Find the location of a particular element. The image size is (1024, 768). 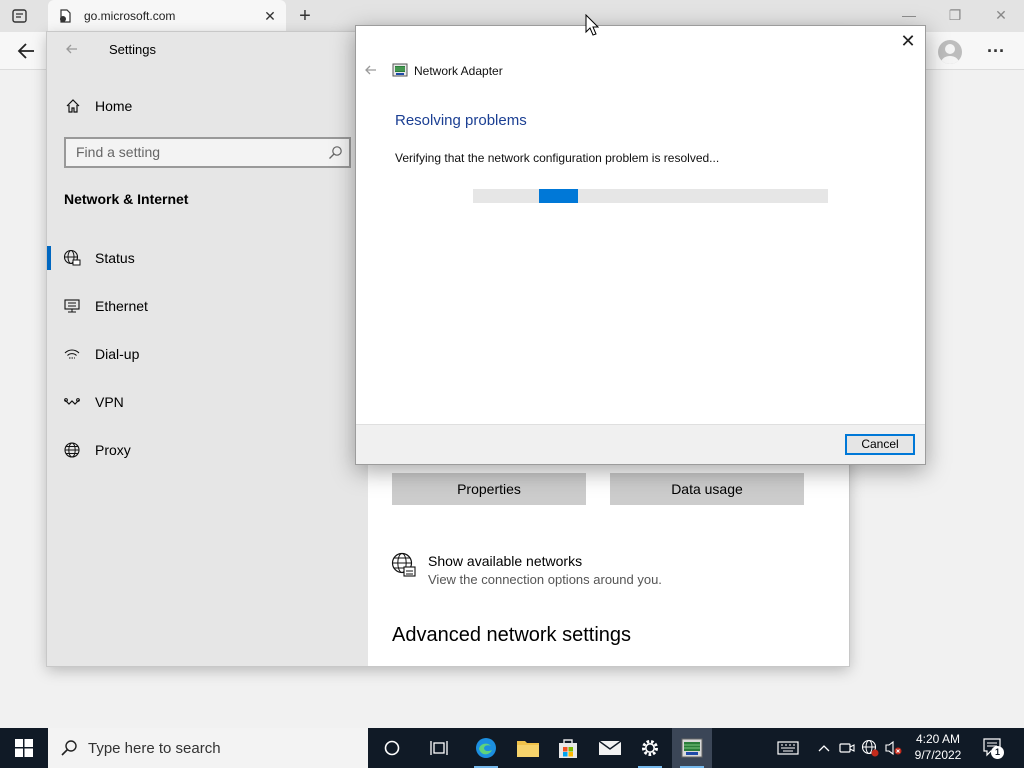

browser-back-button is located at coordinates (27, 51).